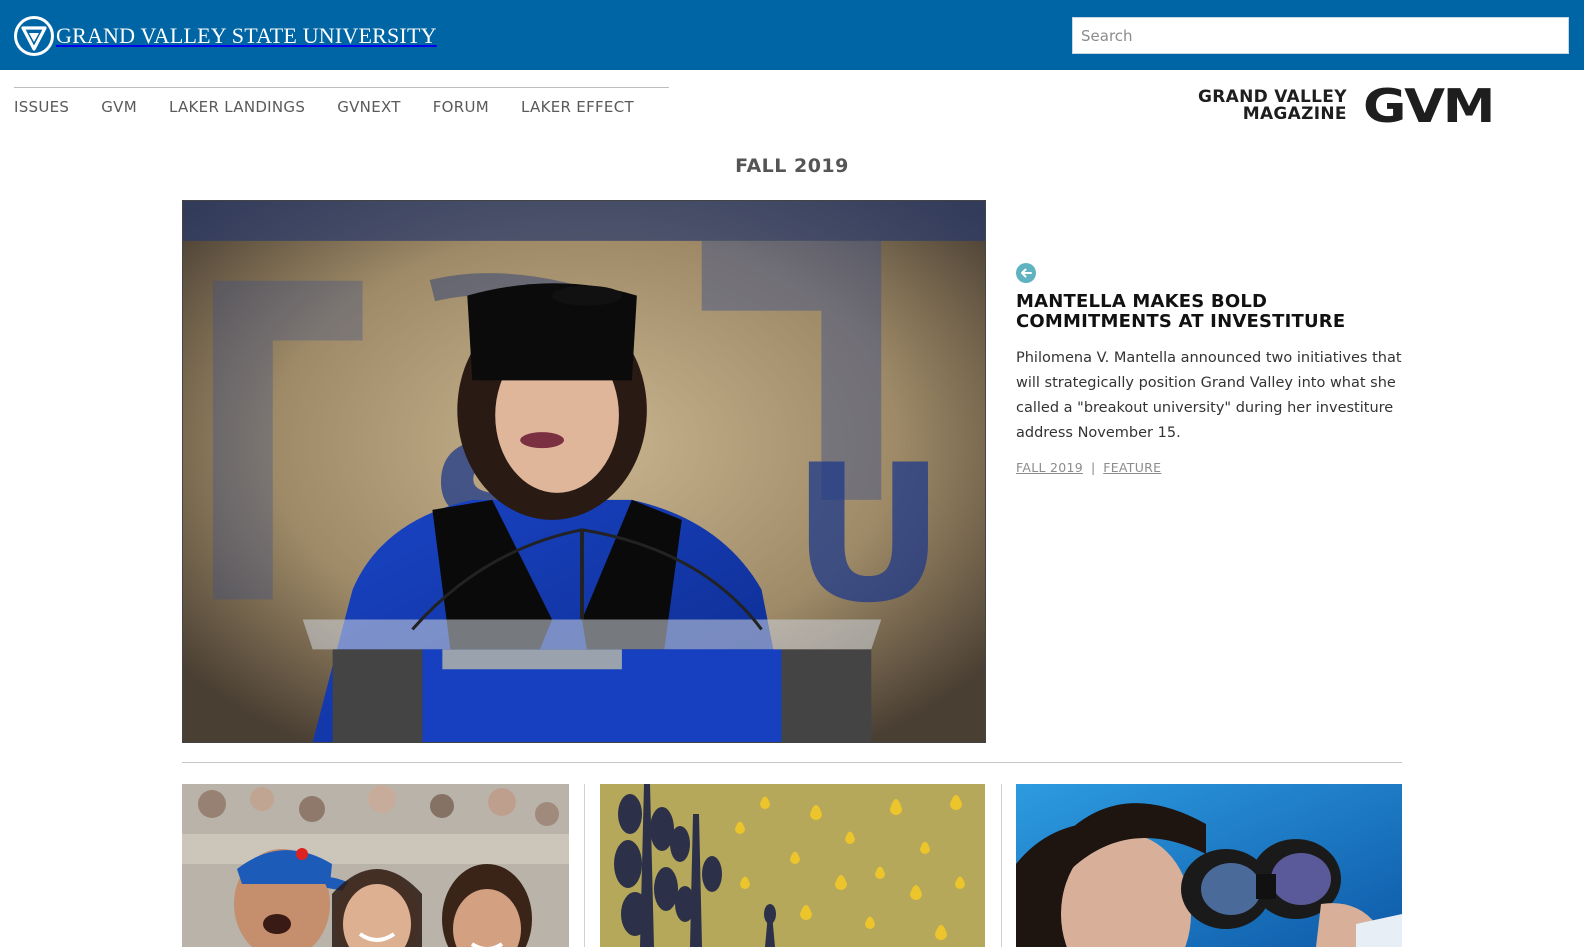  I want to click on university-logo-link: Grand Valley State University, so click(225, 36).